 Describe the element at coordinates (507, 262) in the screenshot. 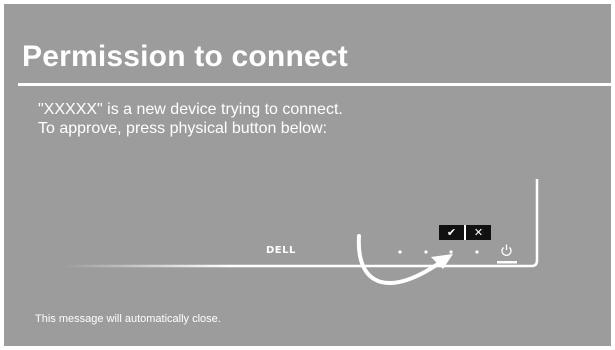

I see `power-led` at that location.